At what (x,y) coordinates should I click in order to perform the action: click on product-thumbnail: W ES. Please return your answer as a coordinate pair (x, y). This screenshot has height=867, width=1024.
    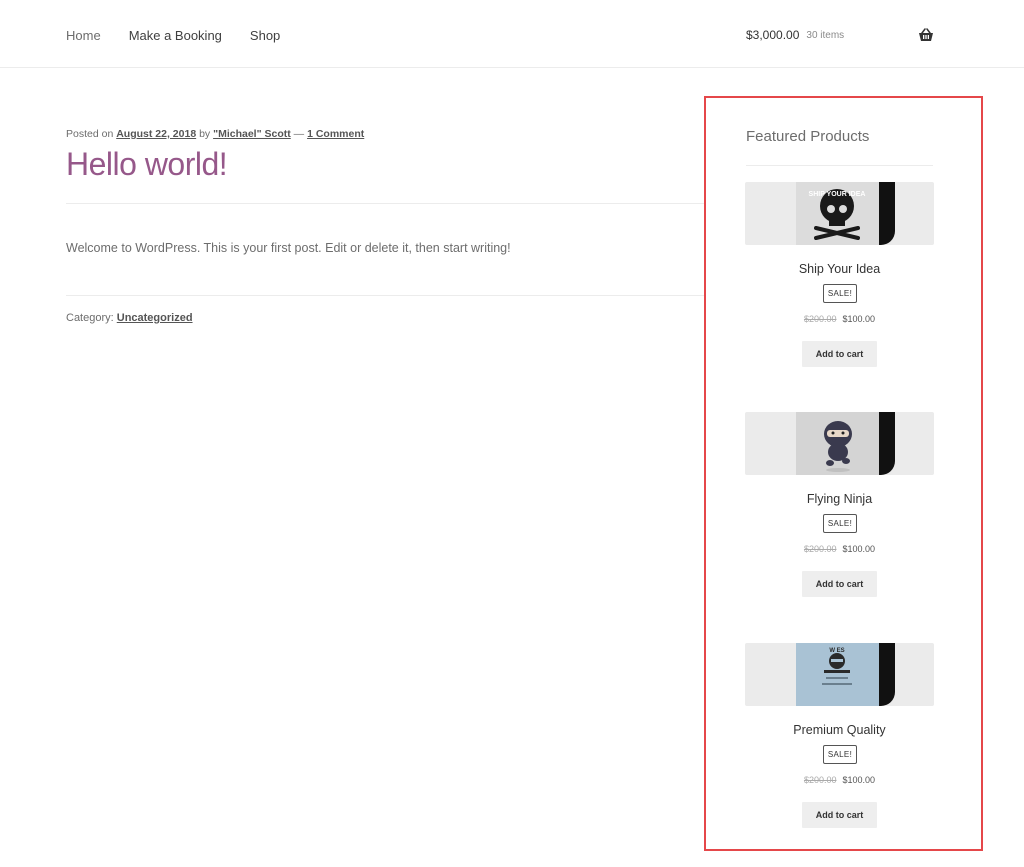
    Looking at the image, I should click on (839, 674).